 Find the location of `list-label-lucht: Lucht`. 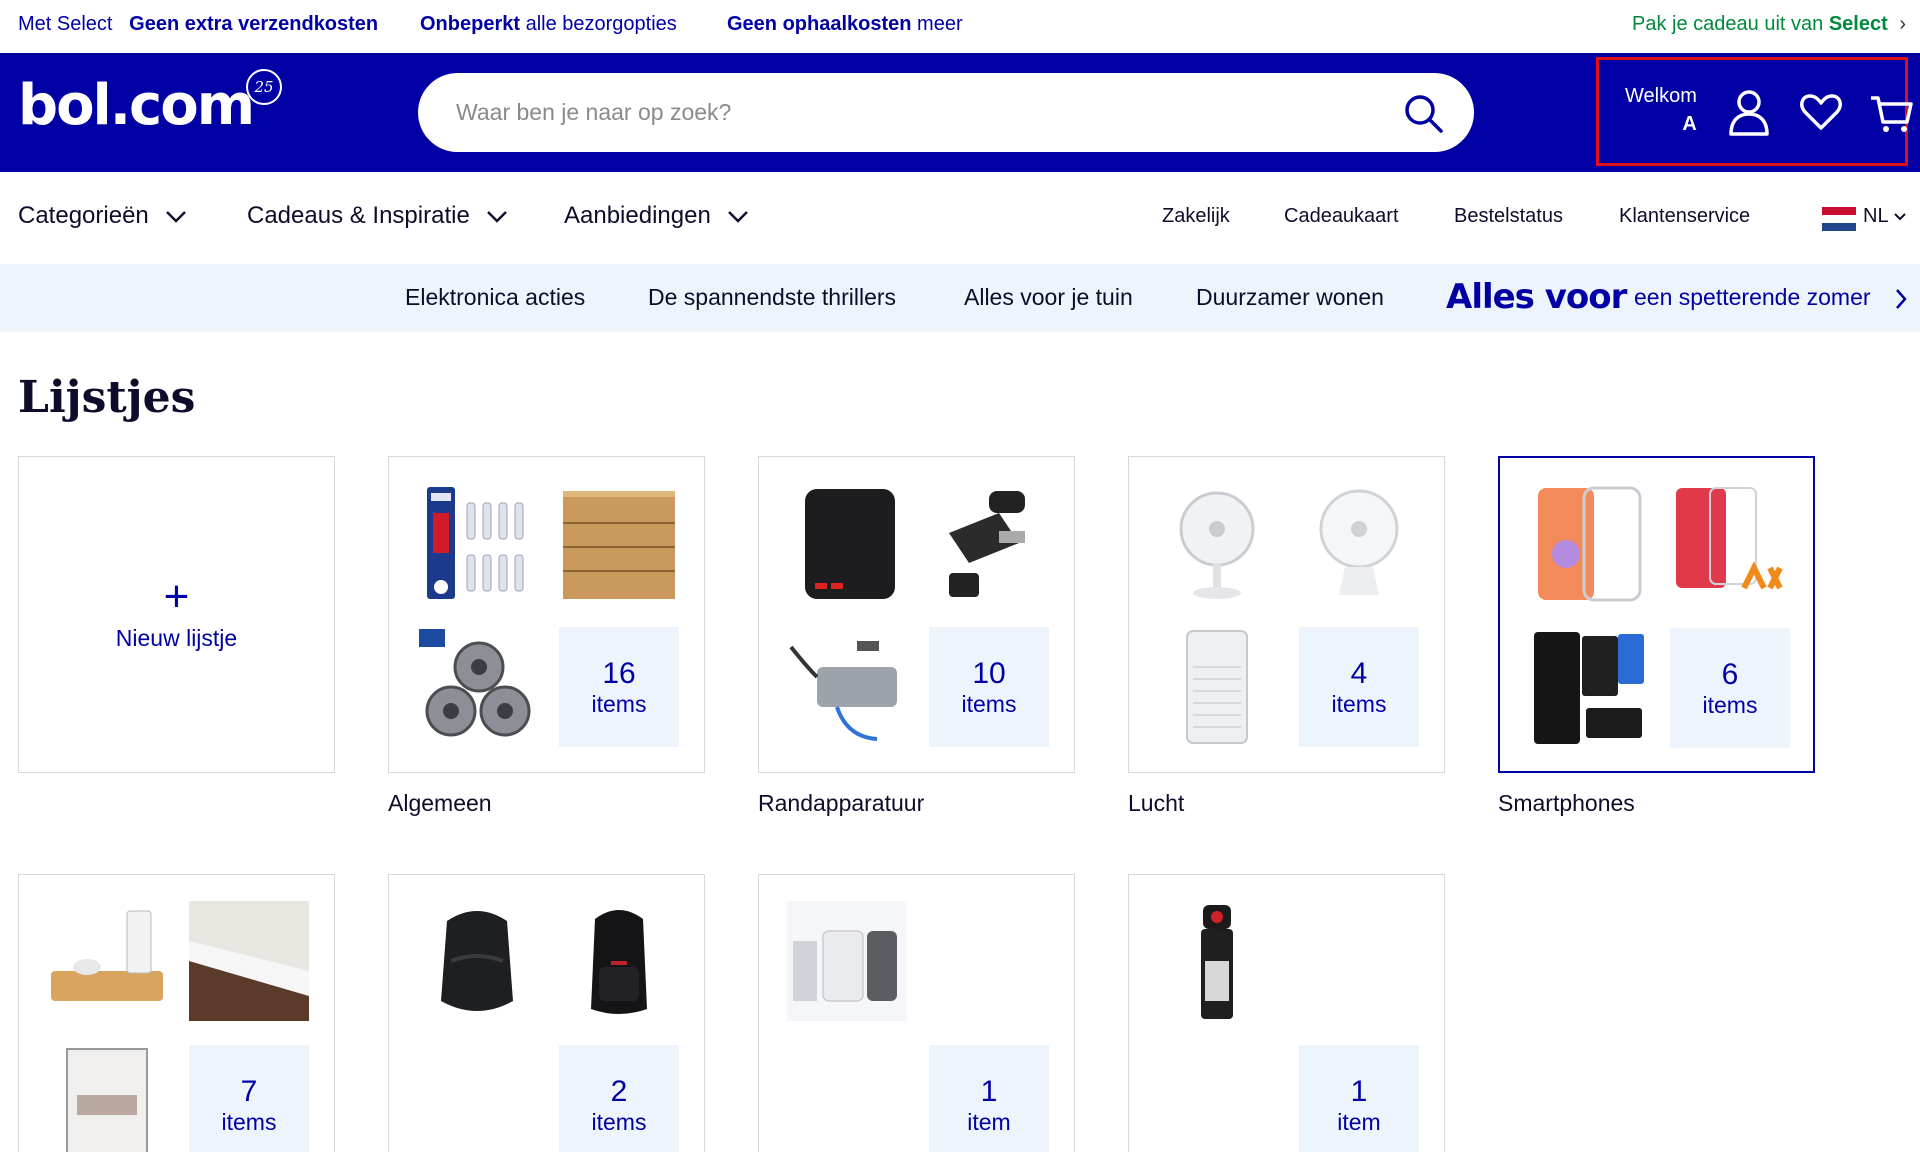

list-label-lucht: Lucht is located at coordinates (1156, 803).